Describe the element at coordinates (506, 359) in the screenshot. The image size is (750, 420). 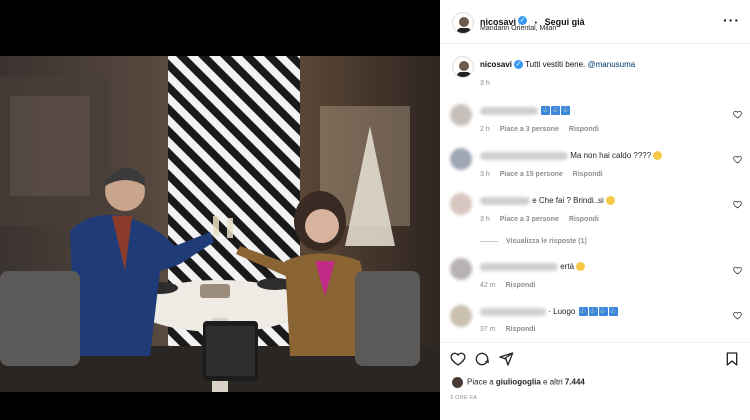
I see `share-icon` at that location.